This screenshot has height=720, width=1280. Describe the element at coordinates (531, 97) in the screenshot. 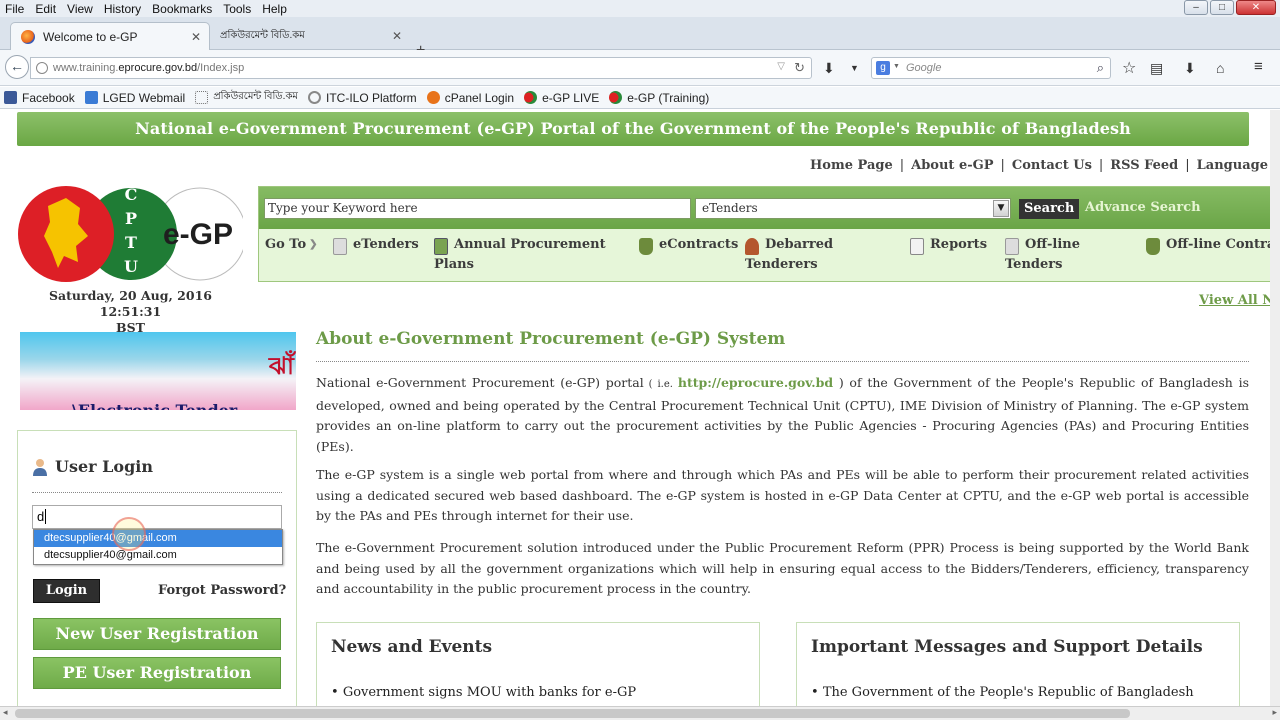

I see `egp-icon` at that location.